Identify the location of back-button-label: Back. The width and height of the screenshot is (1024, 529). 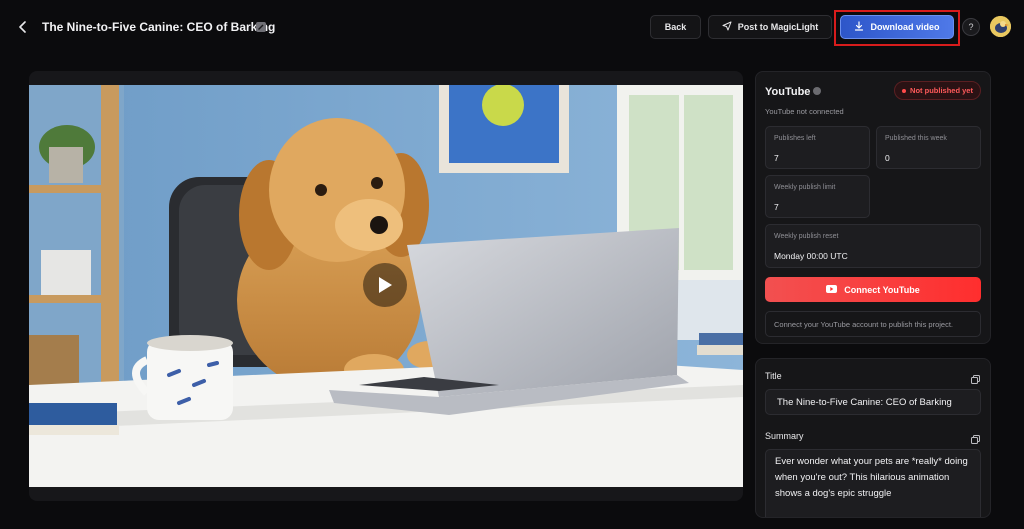
(675, 27).